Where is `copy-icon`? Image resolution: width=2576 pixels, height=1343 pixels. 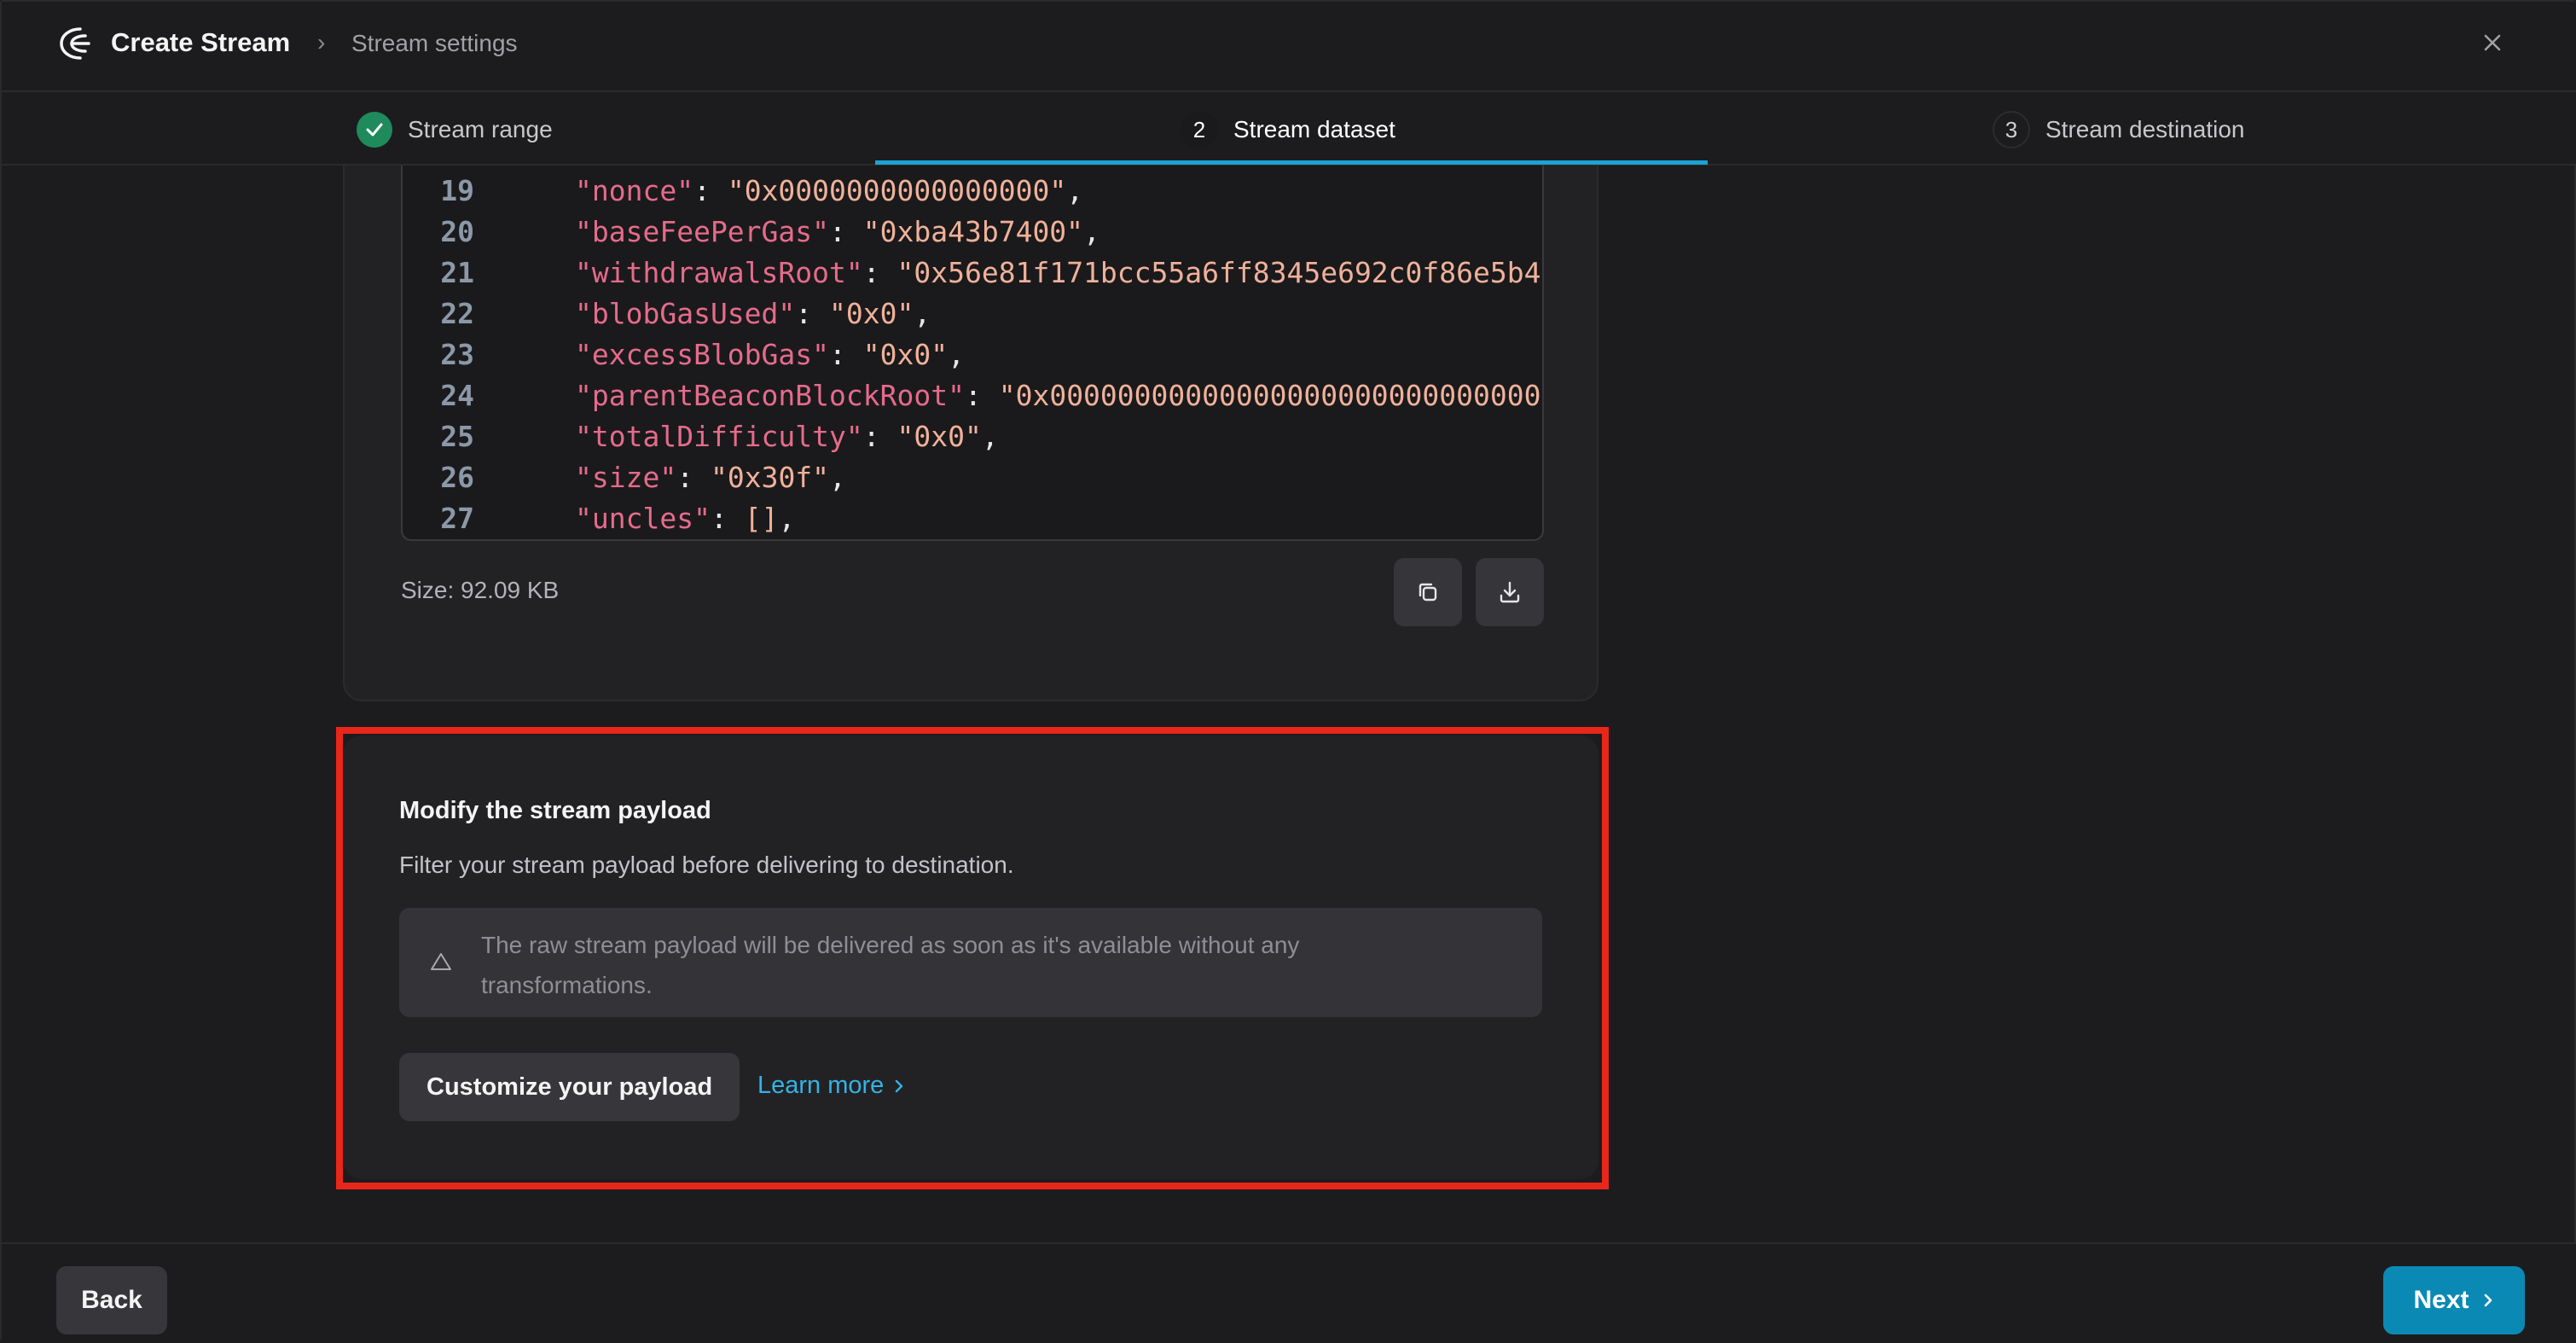 copy-icon is located at coordinates (1428, 592).